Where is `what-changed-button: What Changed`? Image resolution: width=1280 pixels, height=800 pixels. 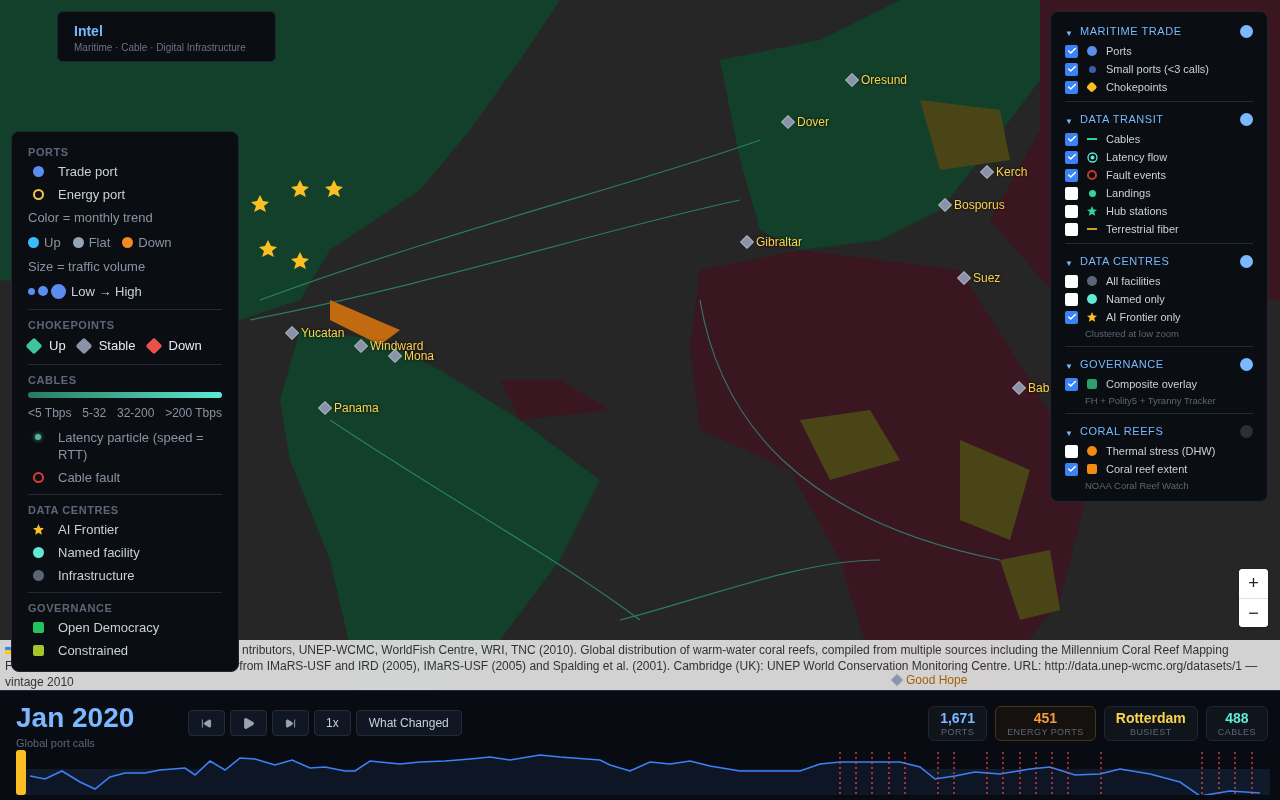 what-changed-button: What Changed is located at coordinates (408, 723).